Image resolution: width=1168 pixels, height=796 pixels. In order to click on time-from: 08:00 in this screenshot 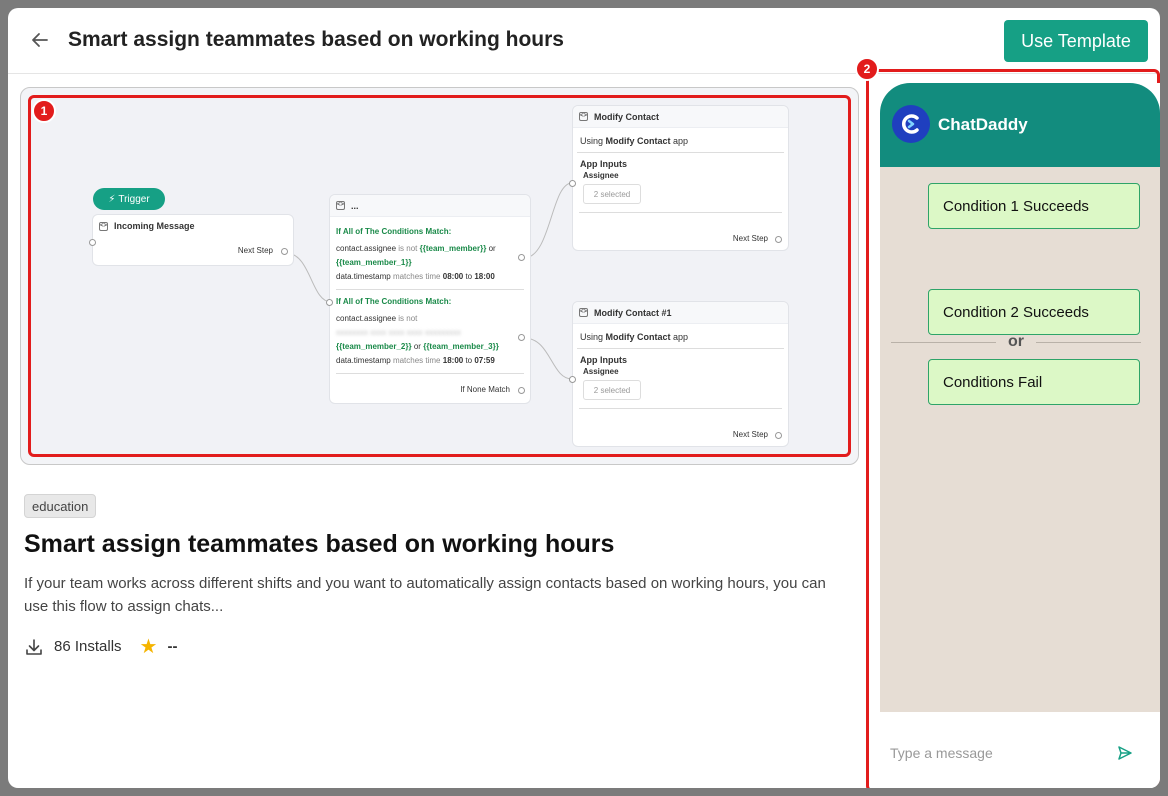, I will do `click(453, 276)`.